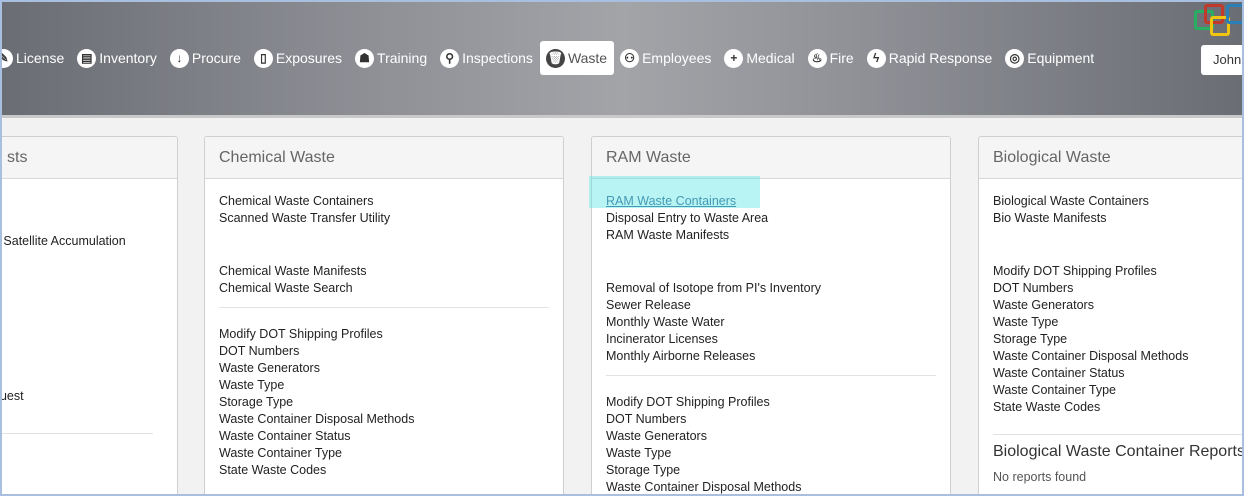  I want to click on nav-item-label: Inventory, so click(128, 58).